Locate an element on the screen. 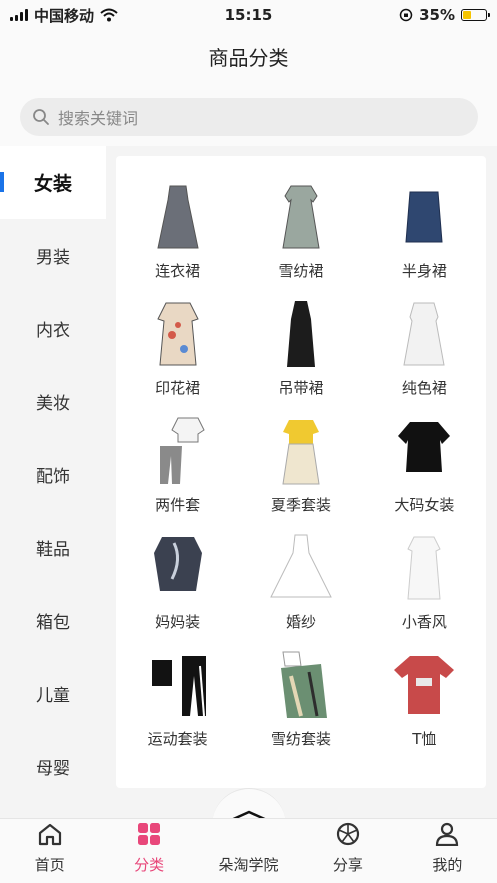  sidebar-item-8: 母婴 is located at coordinates (53, 766).